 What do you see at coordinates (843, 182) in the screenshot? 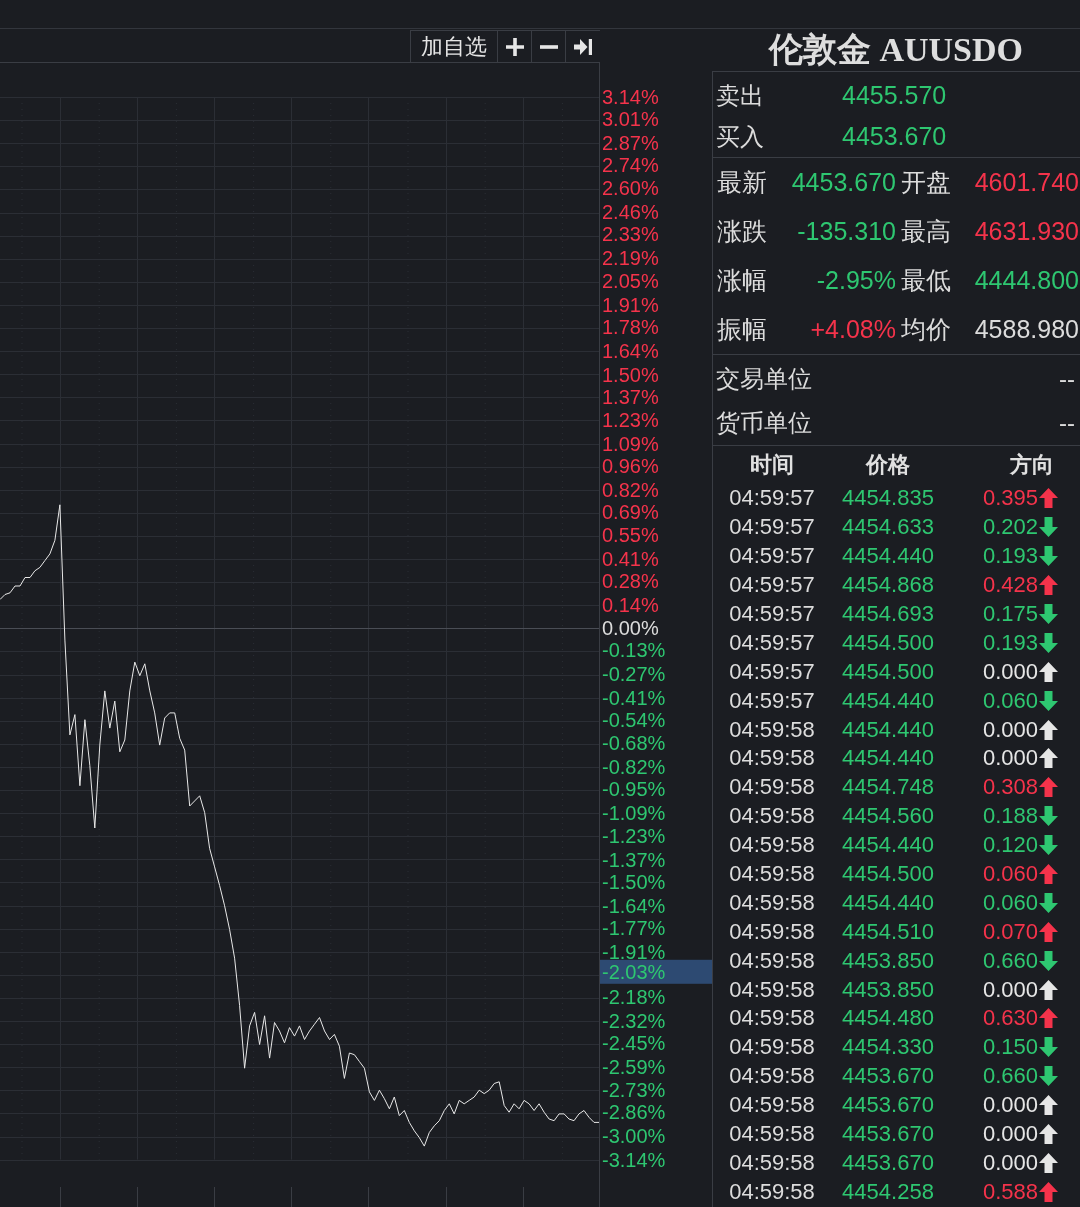
I see `field-value: 4453.670` at bounding box center [843, 182].